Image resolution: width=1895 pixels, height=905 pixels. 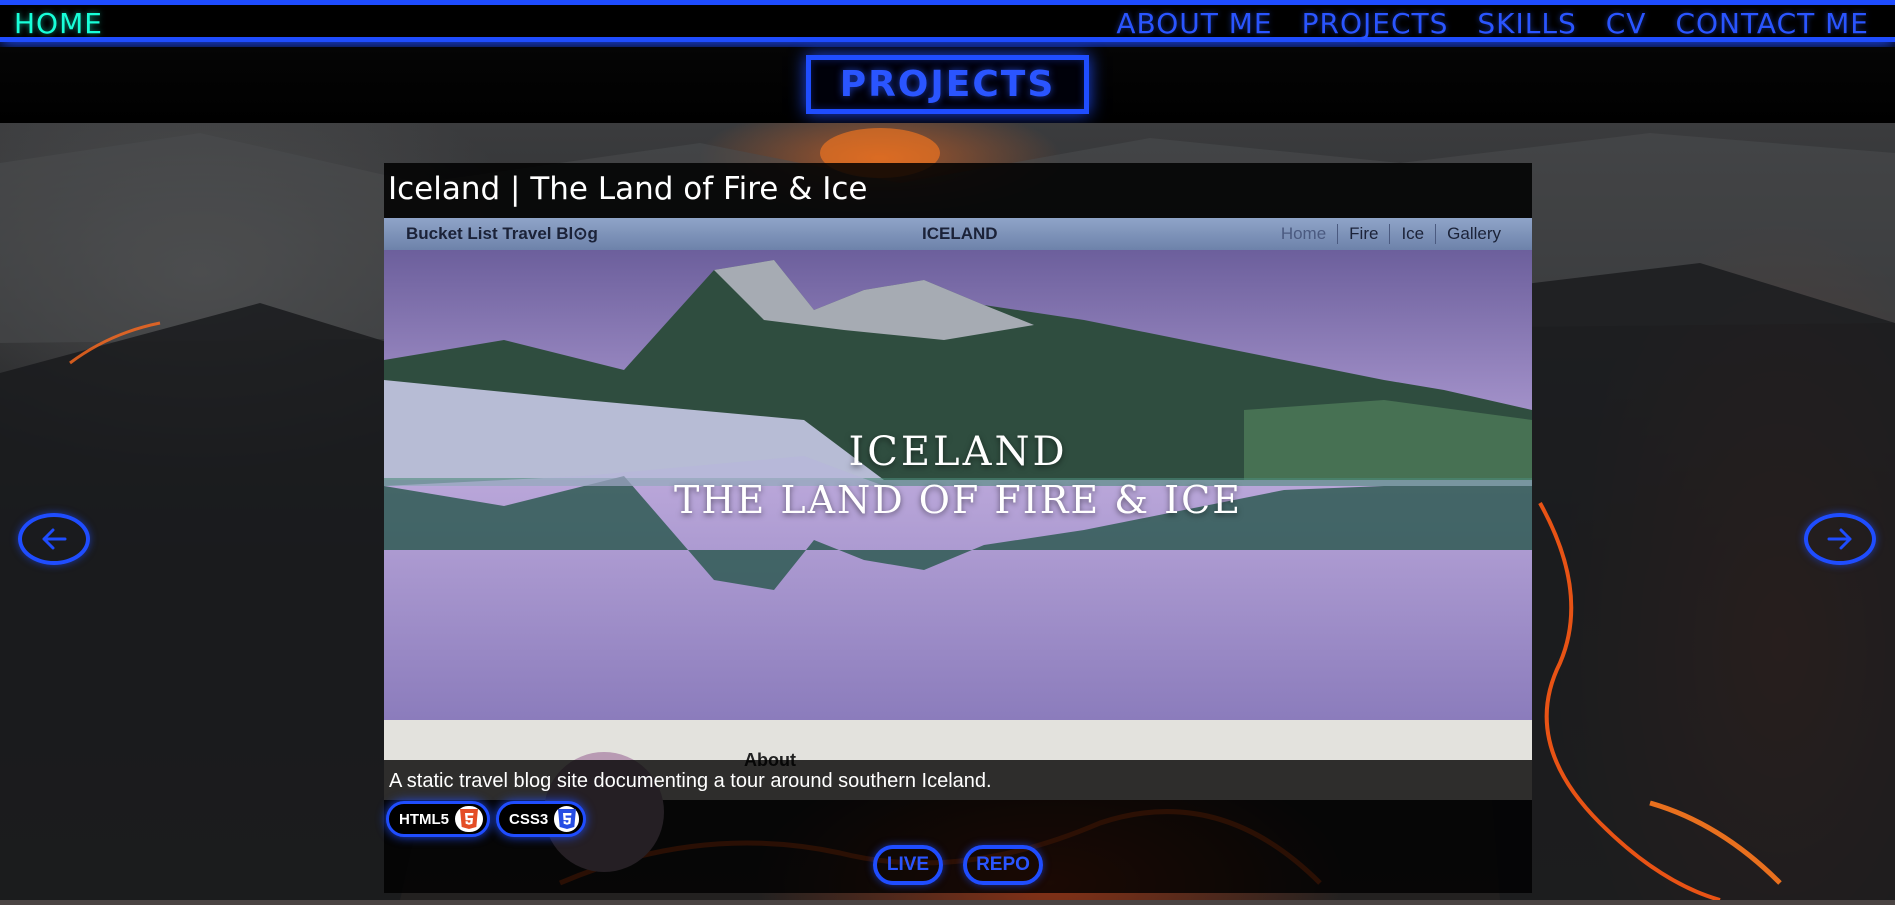 What do you see at coordinates (566, 819) in the screenshot?
I see `css3-icon` at bounding box center [566, 819].